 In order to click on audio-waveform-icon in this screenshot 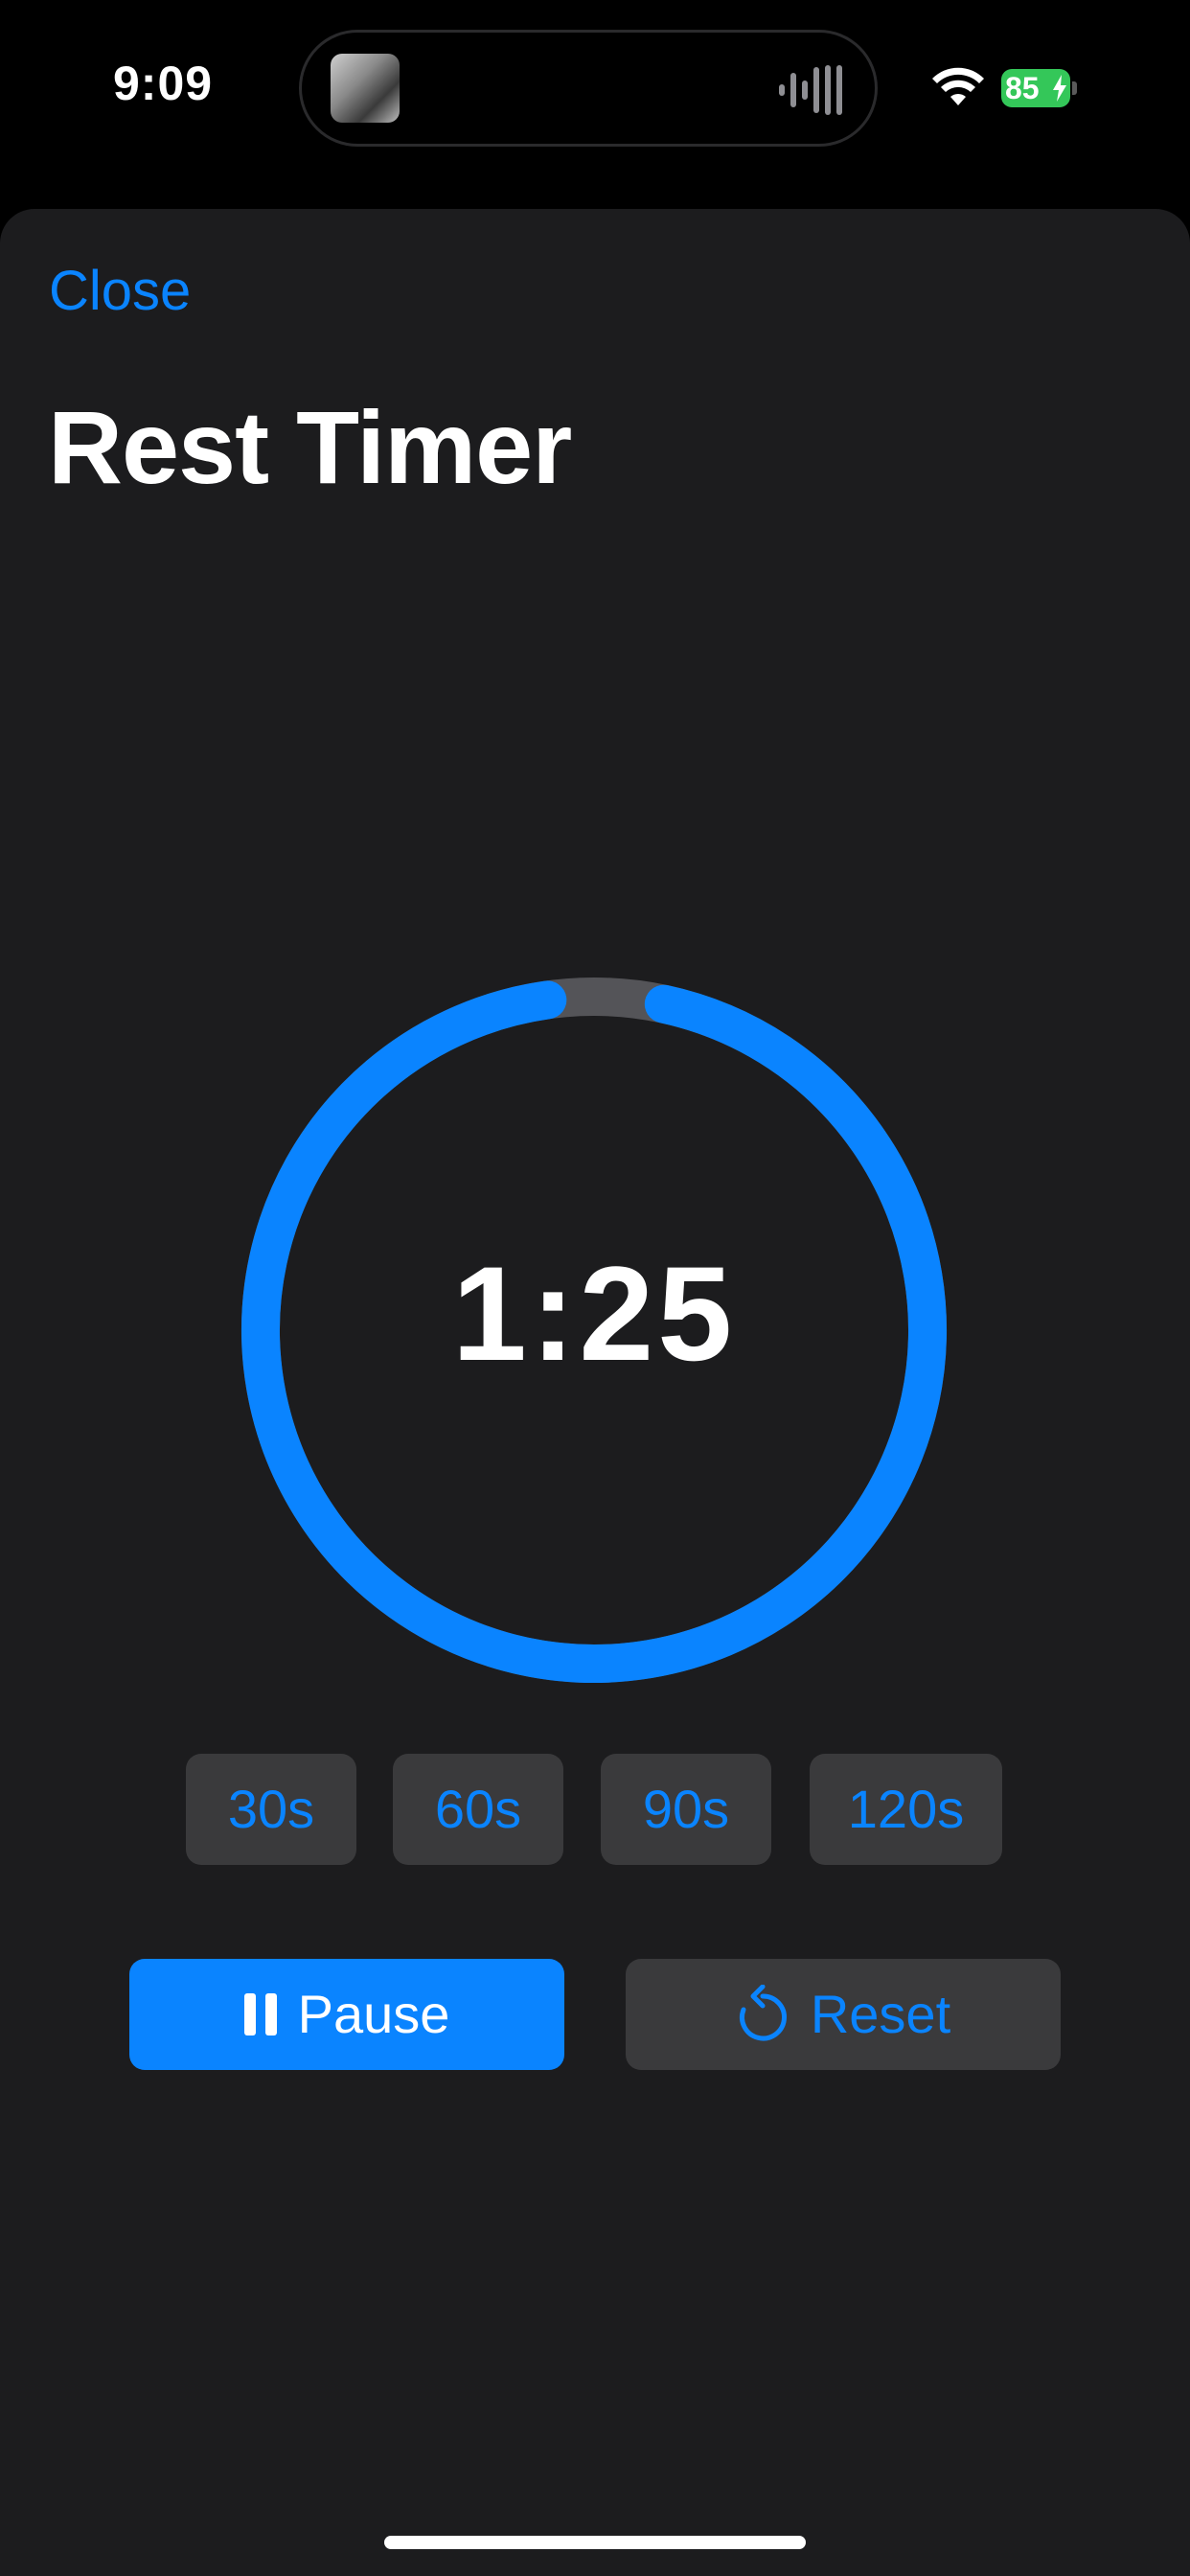, I will do `click(810, 90)`.